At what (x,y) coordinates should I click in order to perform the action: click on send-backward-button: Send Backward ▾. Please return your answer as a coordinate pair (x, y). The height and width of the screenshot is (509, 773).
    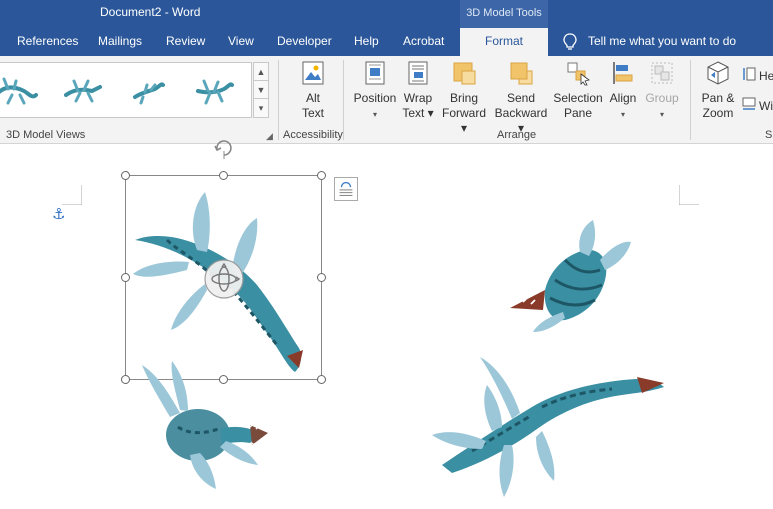
    Looking at the image, I should click on (521, 98).